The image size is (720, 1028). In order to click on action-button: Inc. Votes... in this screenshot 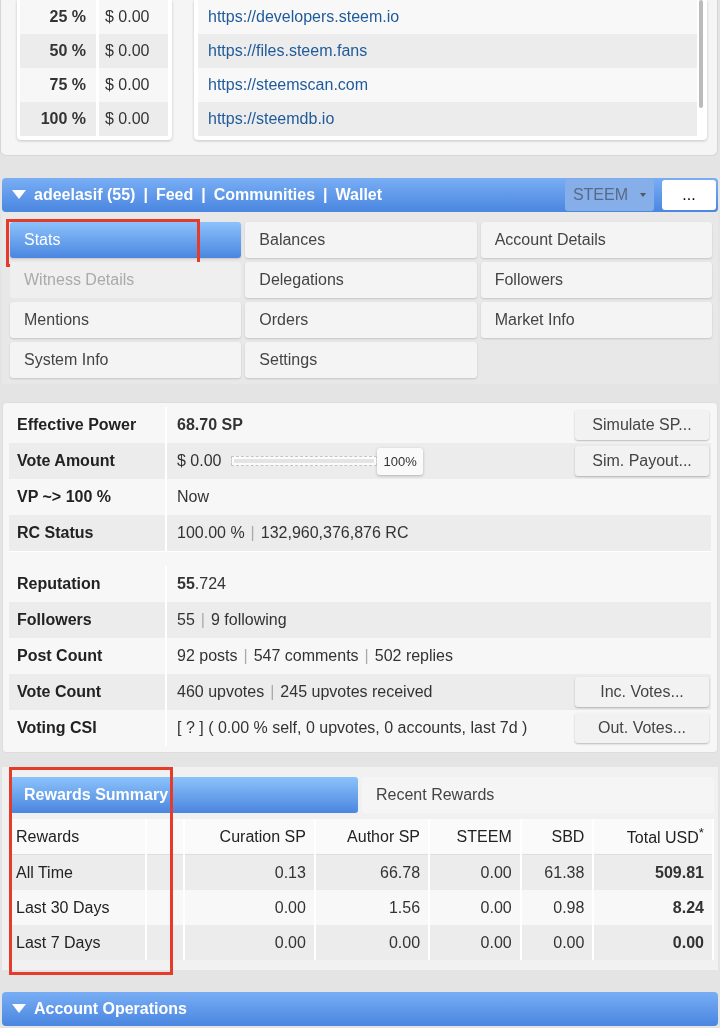, I will do `click(642, 692)`.